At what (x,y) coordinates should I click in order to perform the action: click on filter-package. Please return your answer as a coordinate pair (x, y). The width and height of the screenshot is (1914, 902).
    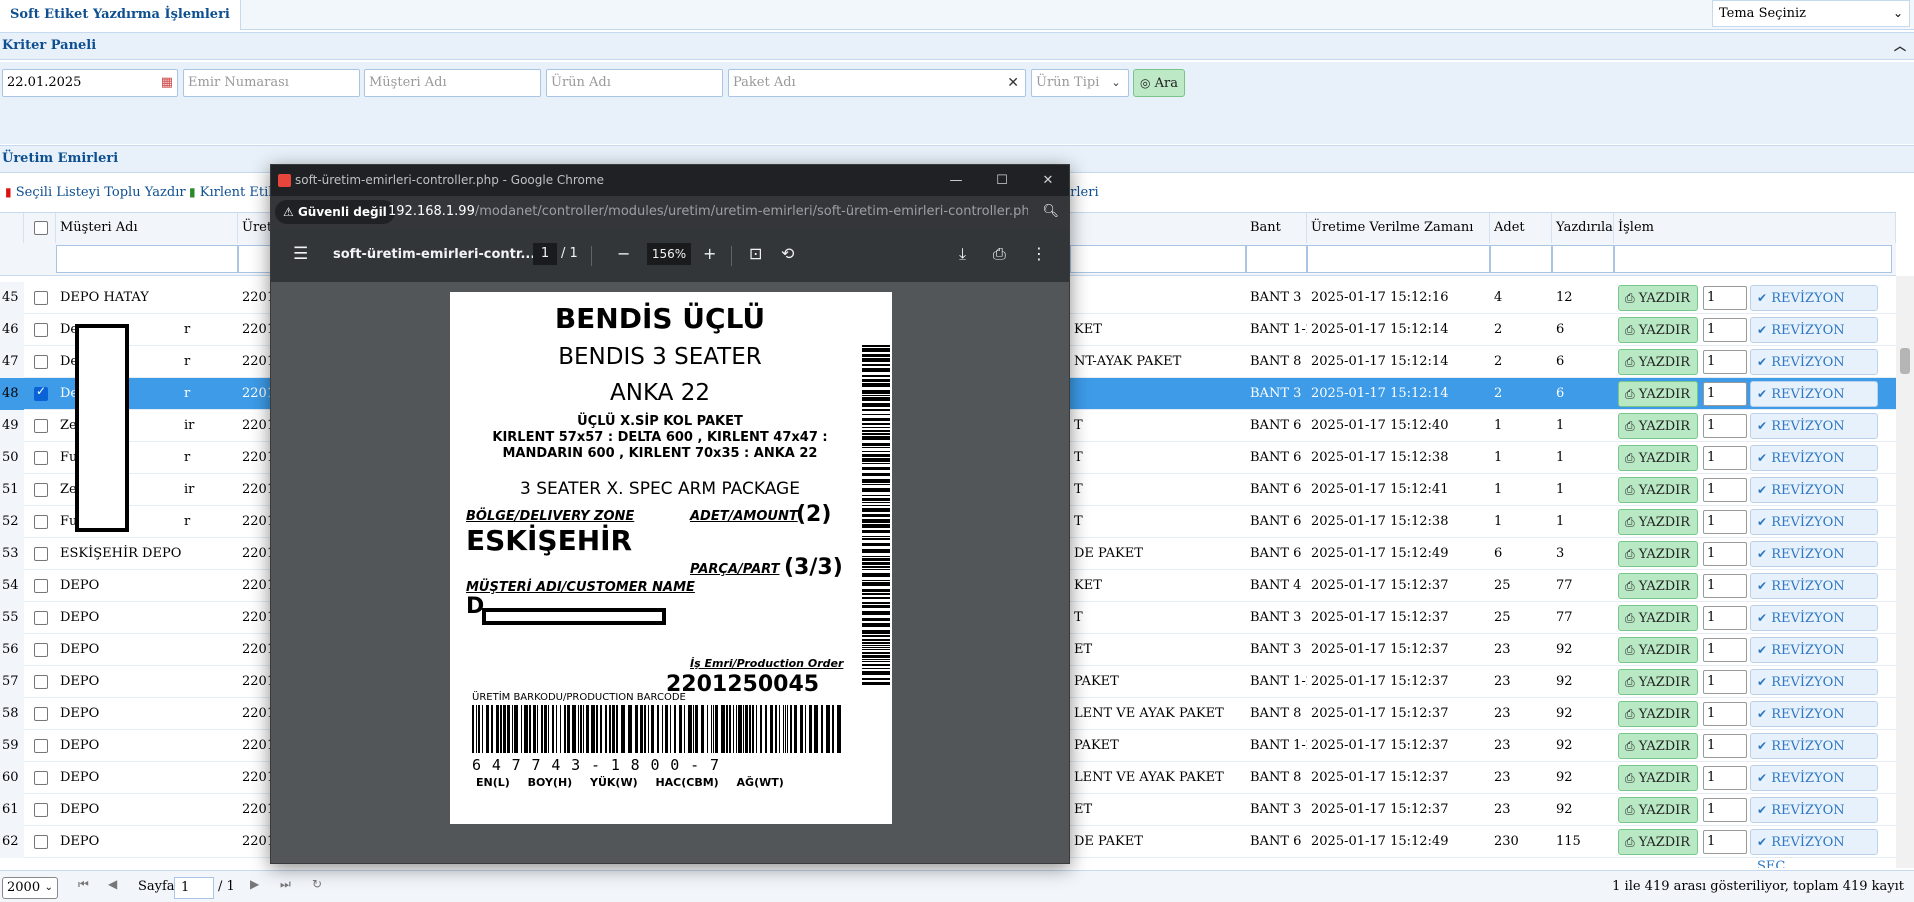
    Looking at the image, I should click on (1158, 259).